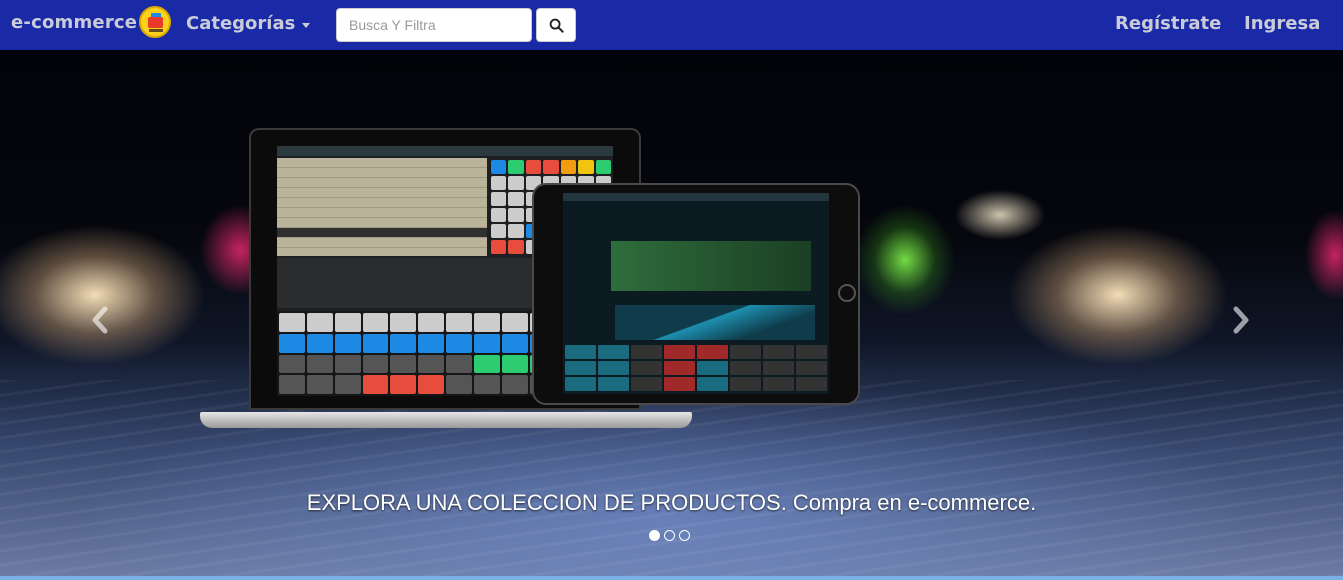 The width and height of the screenshot is (1343, 580). I want to click on categories-label: Categorías, so click(241, 23).